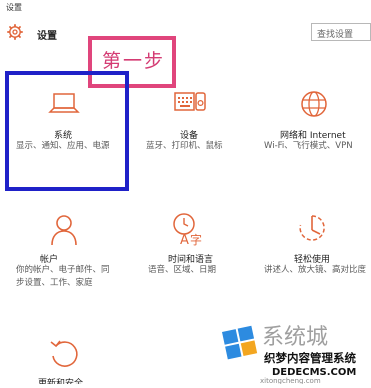 The height and width of the screenshot is (388, 371). I want to click on step-label: 第一步, so click(134, 61).